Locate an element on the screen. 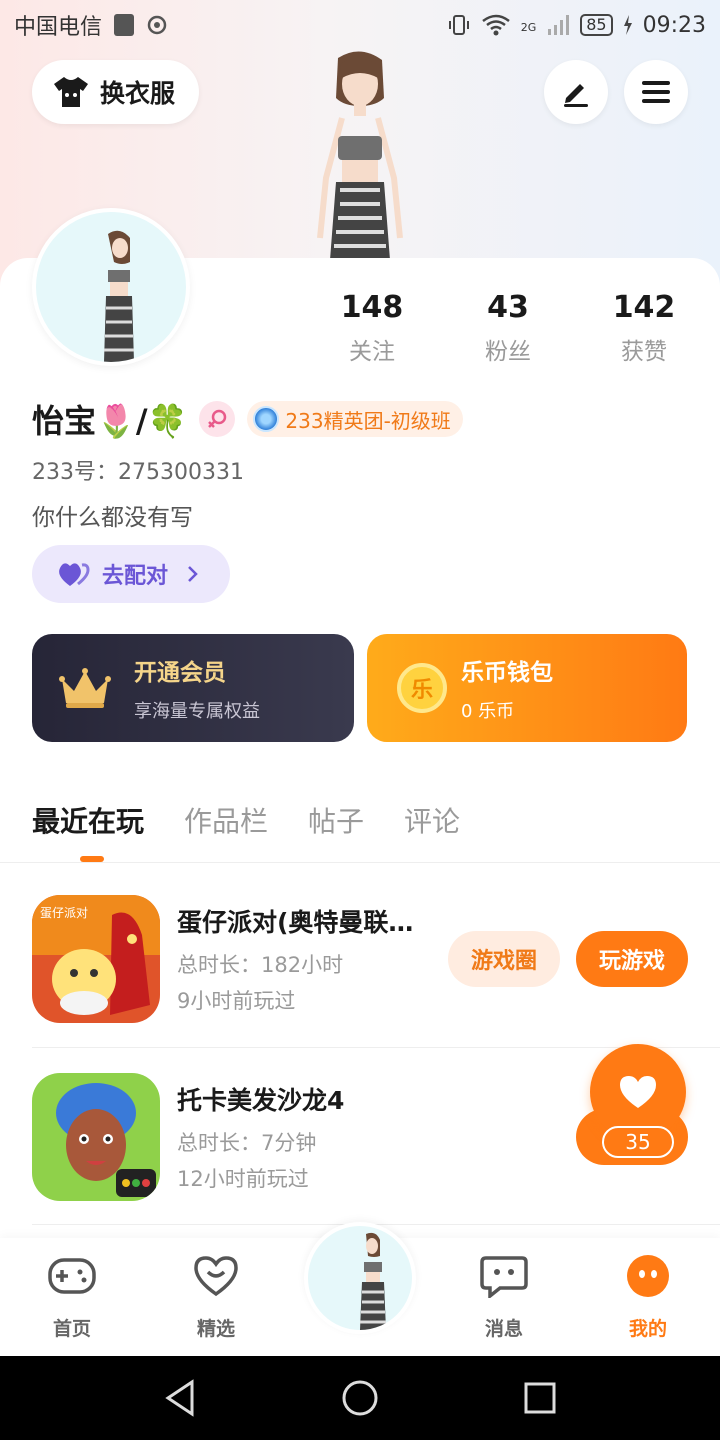 Image resolution: width=720 pixels, height=1440 pixels. nfc-icon is located at coordinates (157, 25).